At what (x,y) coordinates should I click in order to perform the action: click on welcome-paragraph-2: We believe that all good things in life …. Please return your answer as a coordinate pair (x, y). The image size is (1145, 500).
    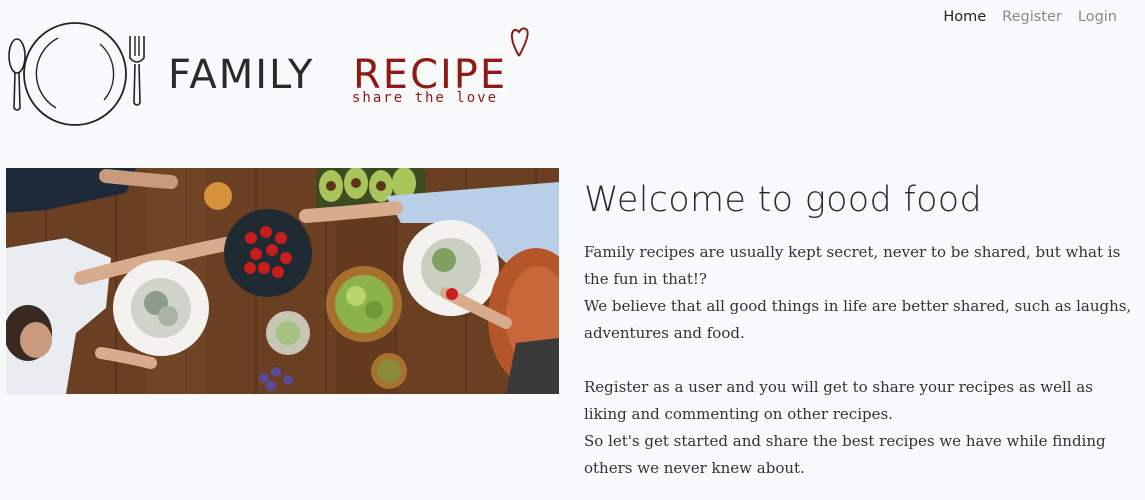
    Looking at the image, I should click on (858, 319).